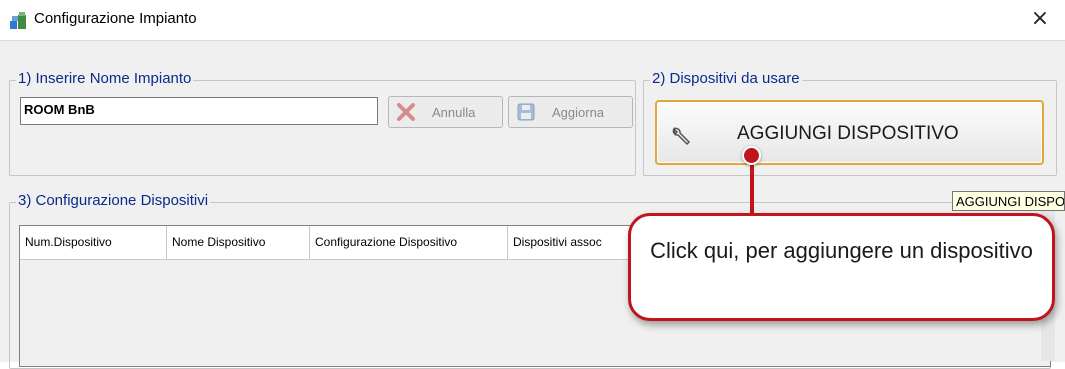 Image resolution: width=1065 pixels, height=369 pixels. I want to click on column-header-configurazione-dispositivo: Configurazione Dispositivo, so click(409, 242).